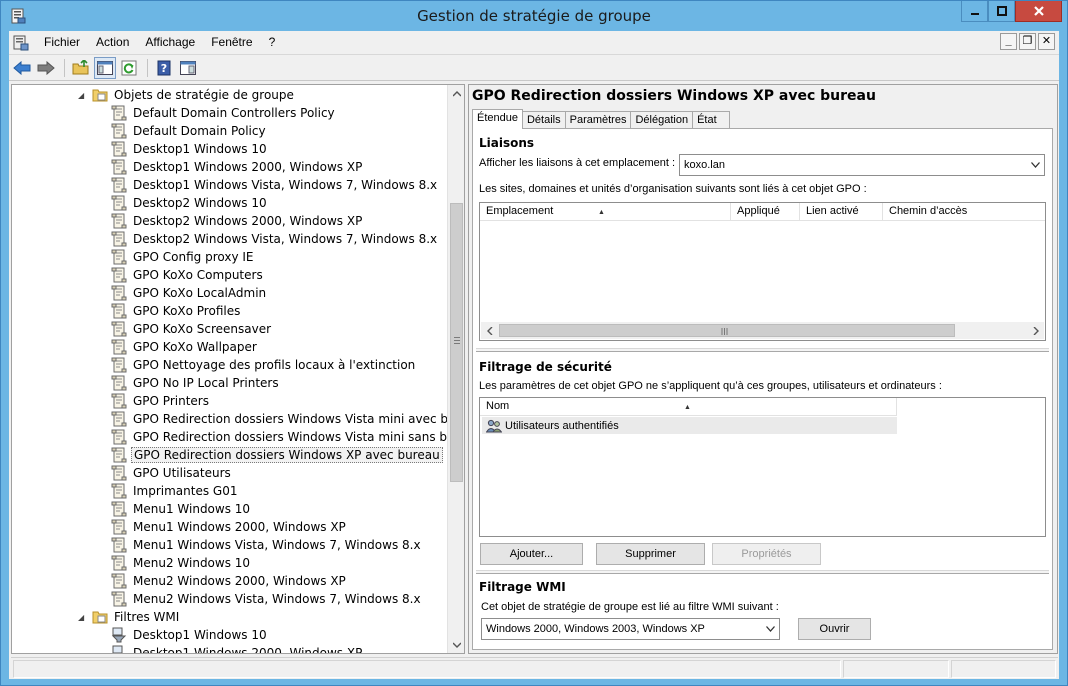 This screenshot has width=1068, height=686. What do you see at coordinates (964, 212) in the screenshot?
I see `column-chemin-acces: Chemin d’accès` at bounding box center [964, 212].